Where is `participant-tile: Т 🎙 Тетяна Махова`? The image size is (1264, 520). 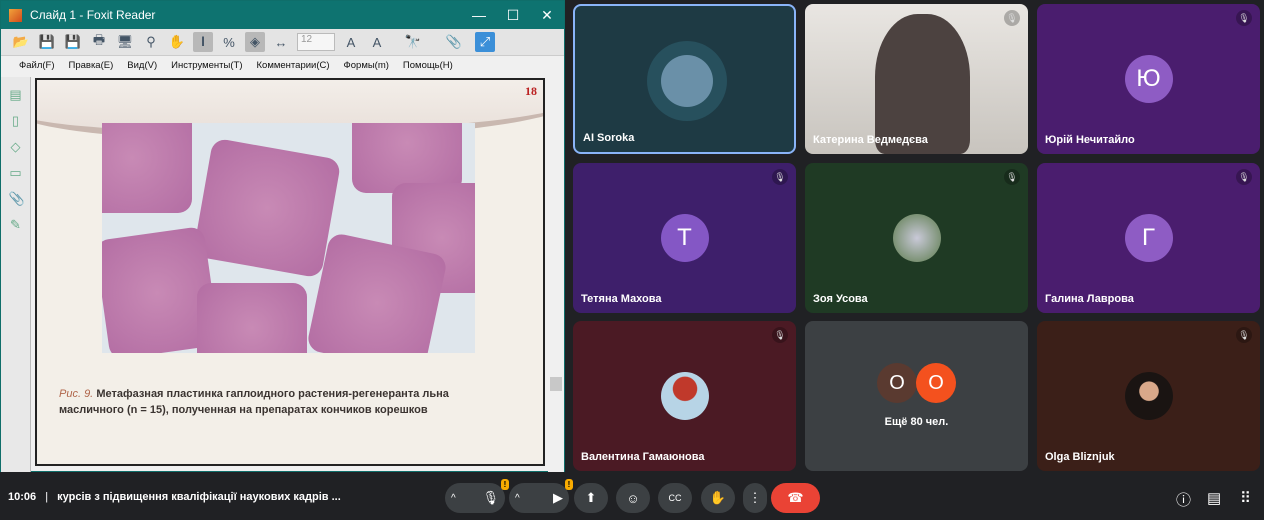 participant-tile: Т 🎙 Тетяна Махова is located at coordinates (684, 238).